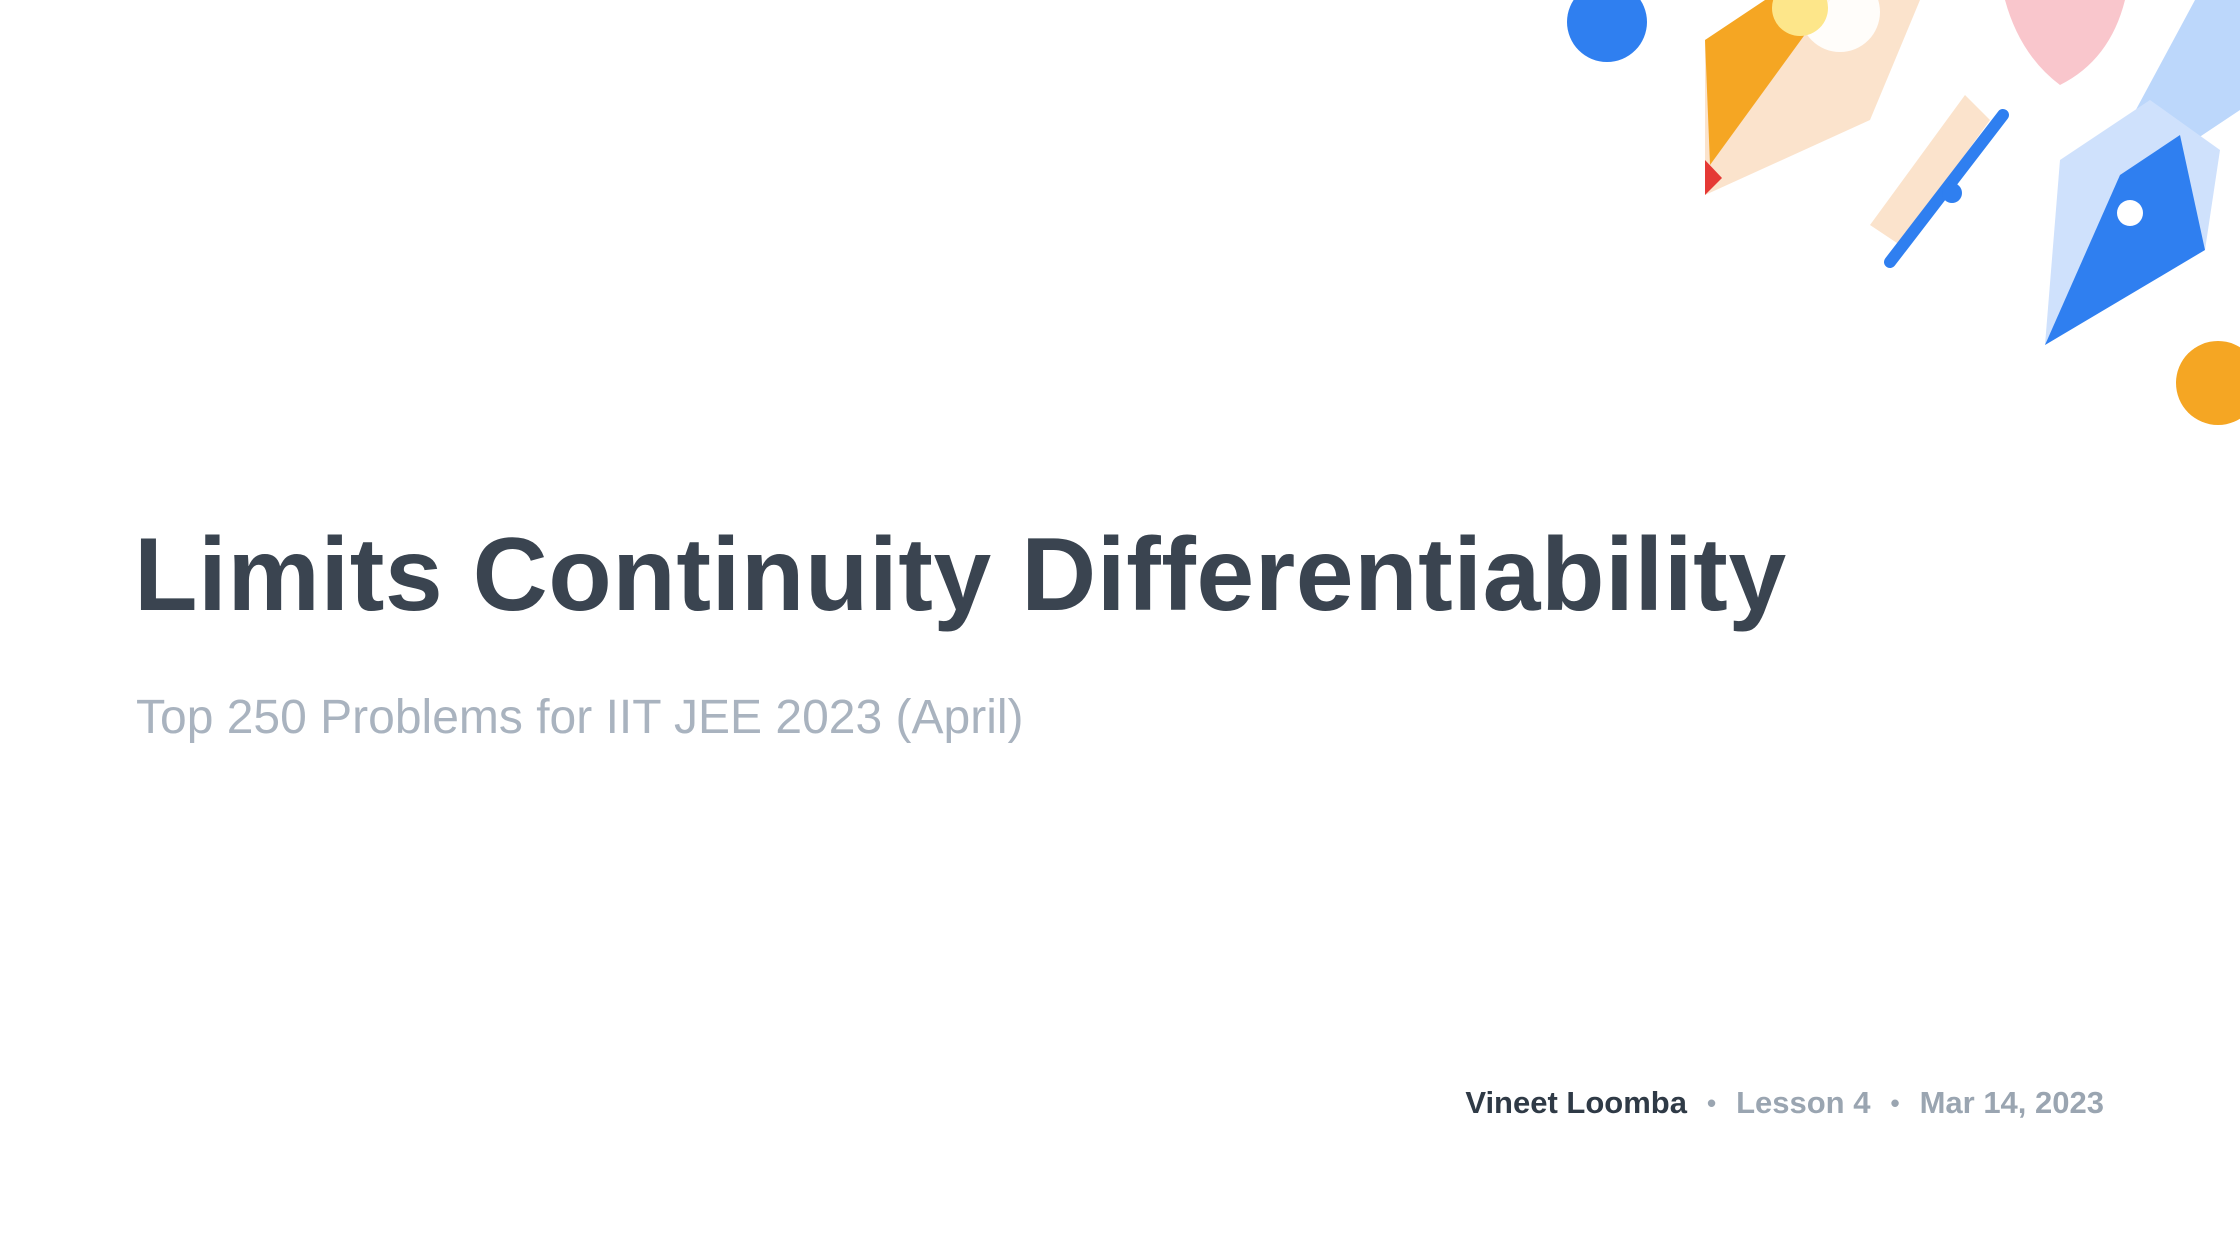 The height and width of the screenshot is (1260, 2240). What do you see at coordinates (1803, 1102) in the screenshot?
I see `lesson-label: Lesson 4` at bounding box center [1803, 1102].